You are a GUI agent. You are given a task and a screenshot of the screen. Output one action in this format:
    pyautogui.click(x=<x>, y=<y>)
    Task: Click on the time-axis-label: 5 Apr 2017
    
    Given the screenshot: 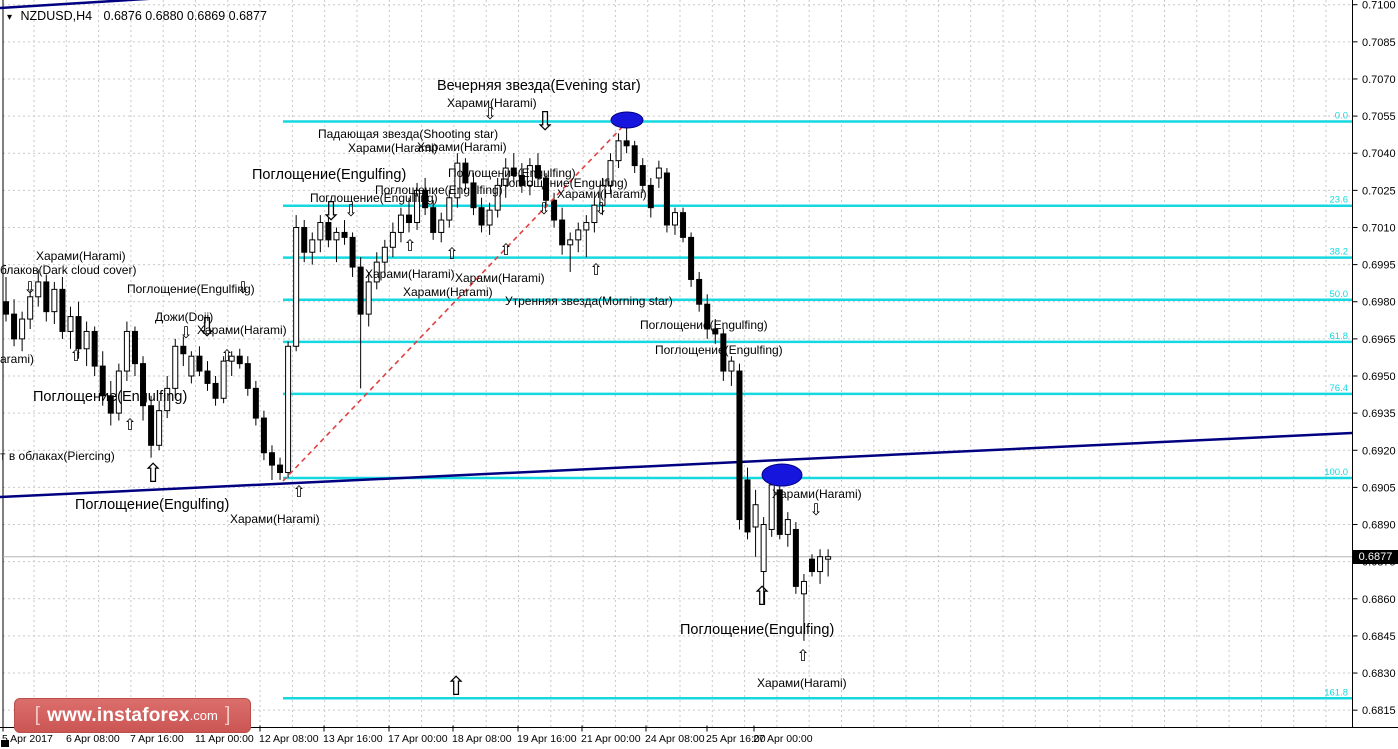 What is the action you would take?
    pyautogui.click(x=27, y=739)
    